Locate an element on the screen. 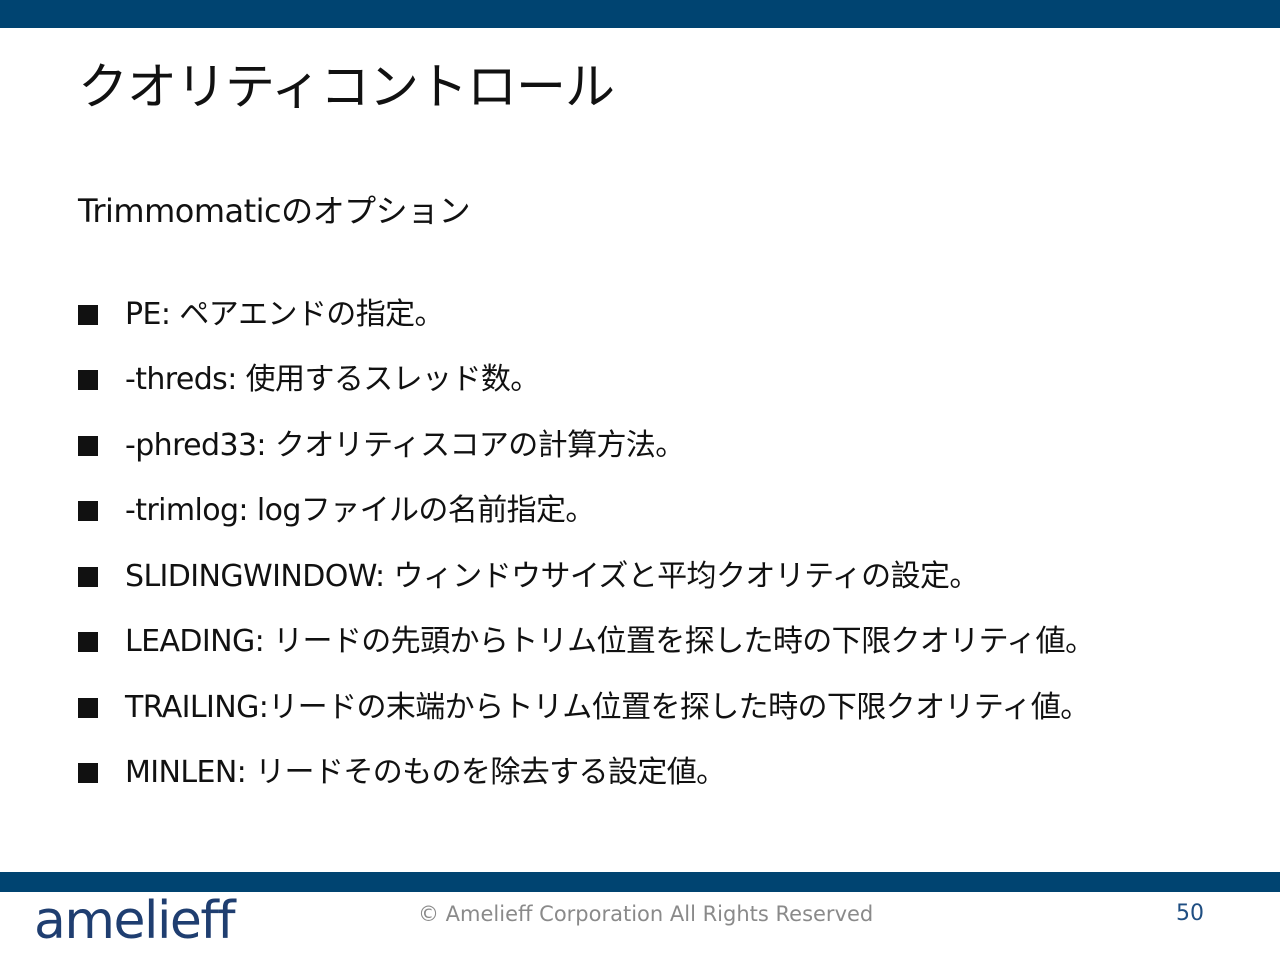 The height and width of the screenshot is (960, 1280). list-item: LEADING: リードの先頭からトリム位置を探した時の下限クオリティ値。 is located at coordinates (586, 643).